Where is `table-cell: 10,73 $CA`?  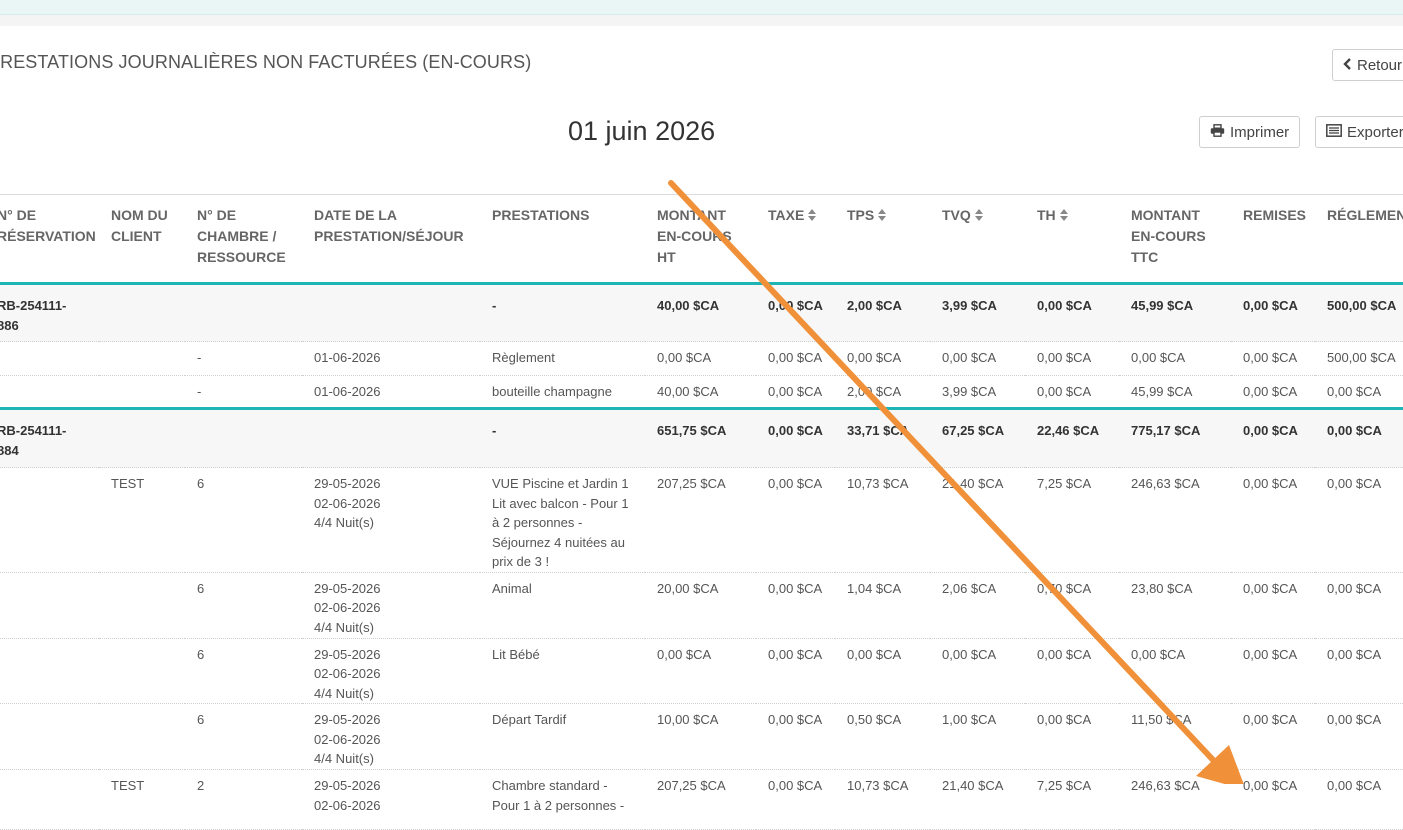 table-cell: 10,73 $CA is located at coordinates (882, 799).